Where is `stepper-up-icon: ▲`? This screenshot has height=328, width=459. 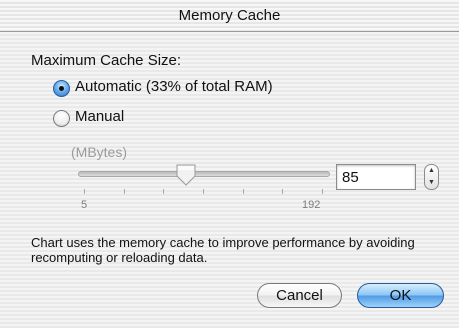
stepper-up-icon: ▲ is located at coordinates (431, 171).